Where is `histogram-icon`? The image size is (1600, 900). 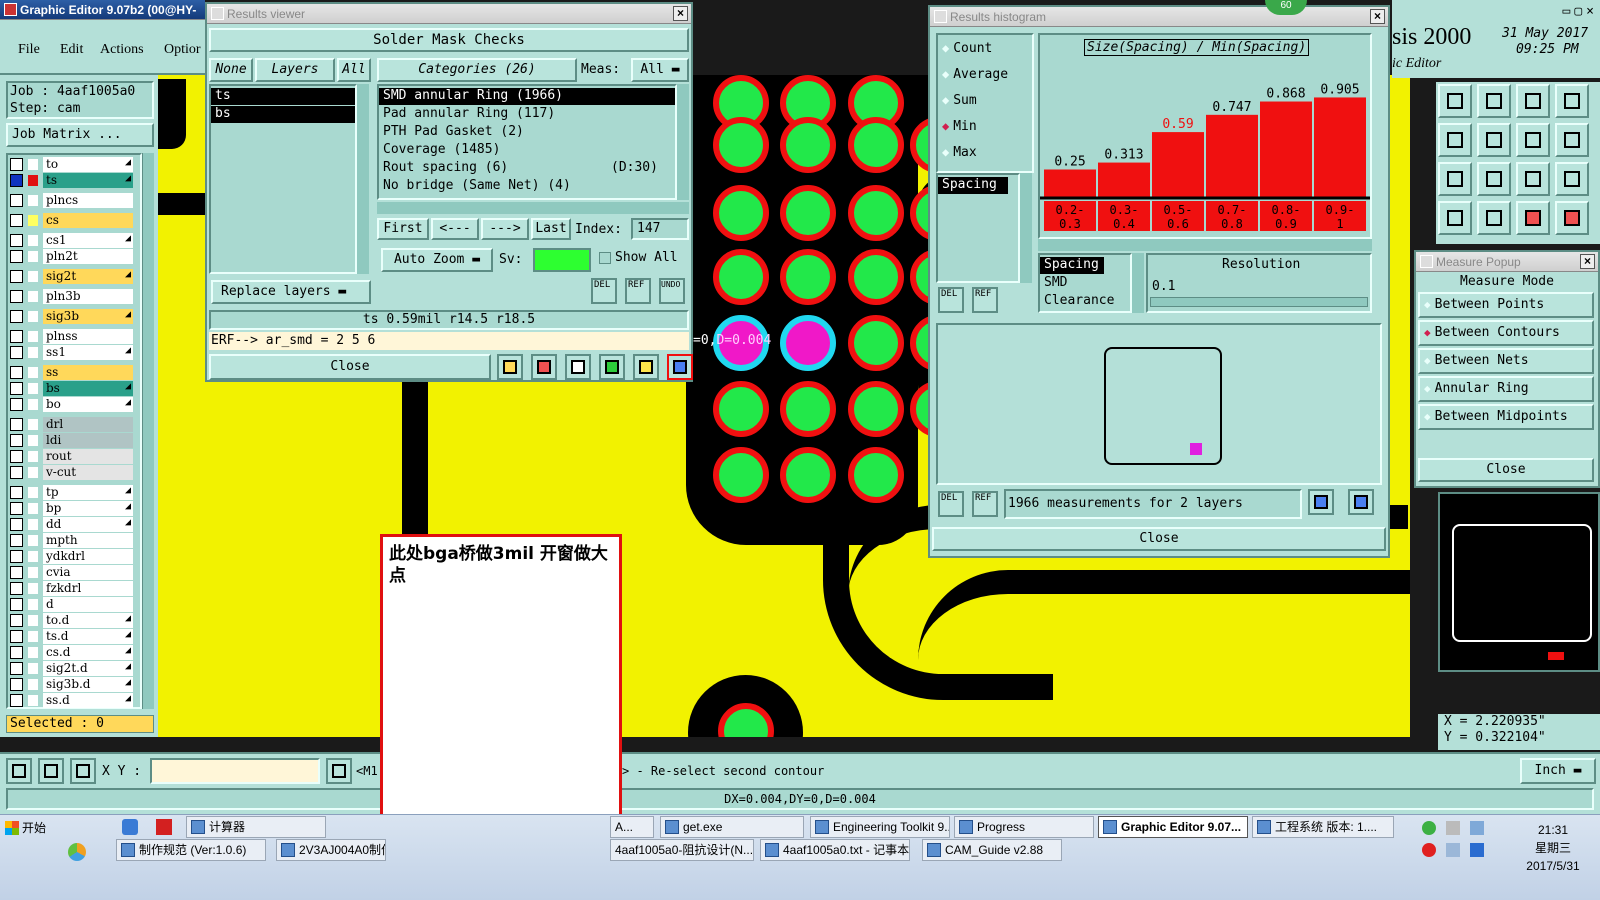 histogram-icon is located at coordinates (680, 367).